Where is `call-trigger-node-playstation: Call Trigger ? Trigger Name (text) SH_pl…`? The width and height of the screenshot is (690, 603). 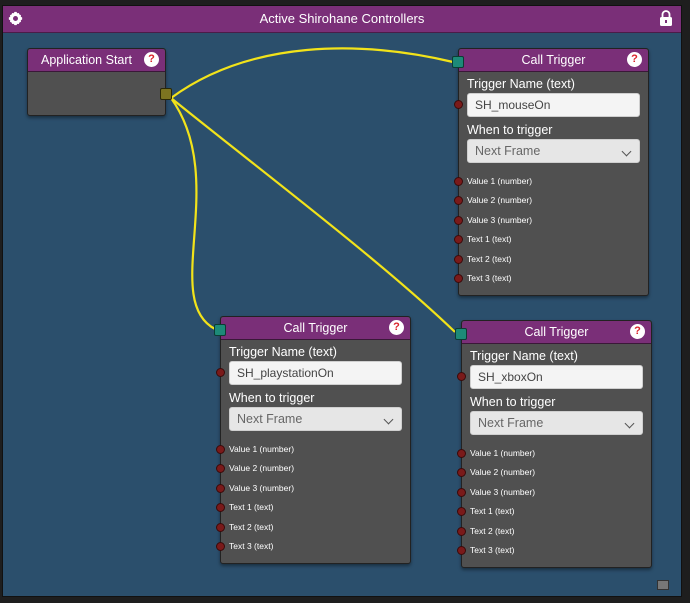
call-trigger-node-playstation: Call Trigger ? Trigger Name (text) SH_pl… is located at coordinates (312, 440).